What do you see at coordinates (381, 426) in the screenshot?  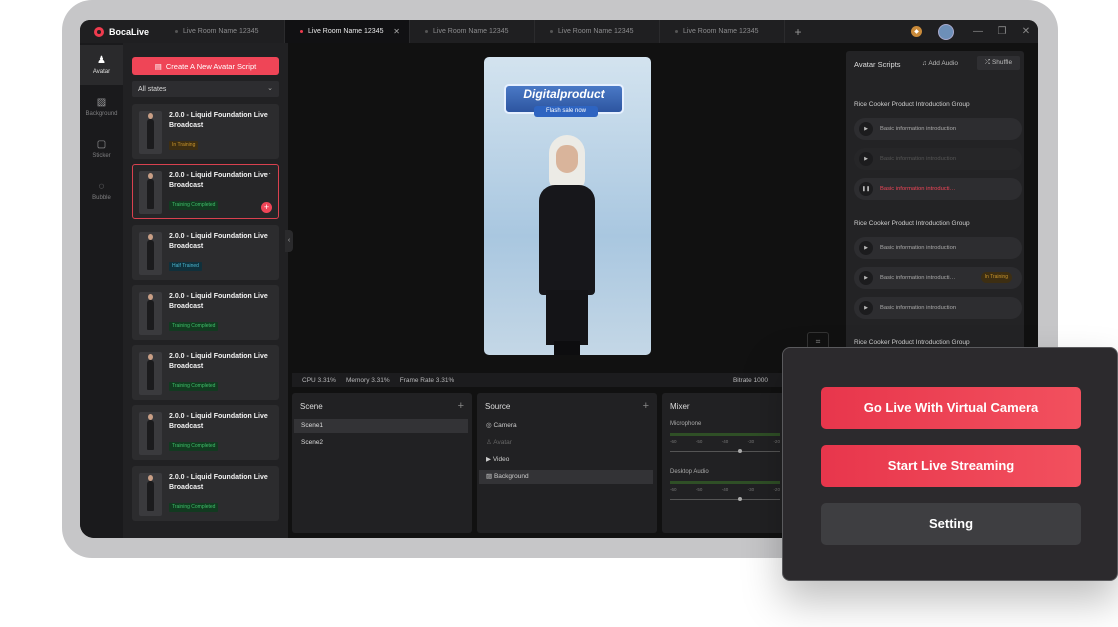 I see `scene-item: Scene1` at bounding box center [381, 426].